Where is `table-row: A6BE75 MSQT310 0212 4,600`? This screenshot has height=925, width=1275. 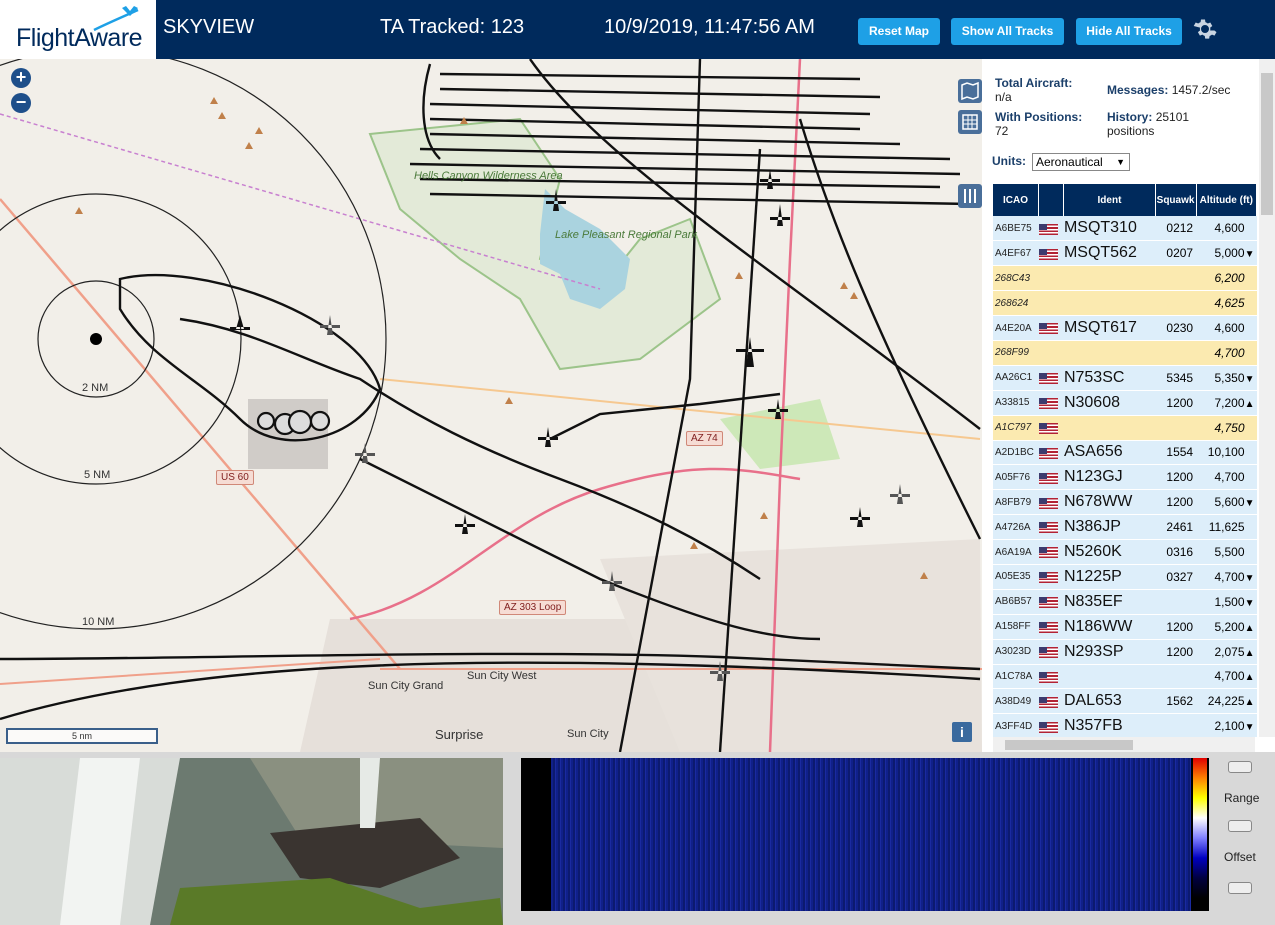
table-row: A6BE75 MSQT310 0212 4,600 is located at coordinates (1125, 229).